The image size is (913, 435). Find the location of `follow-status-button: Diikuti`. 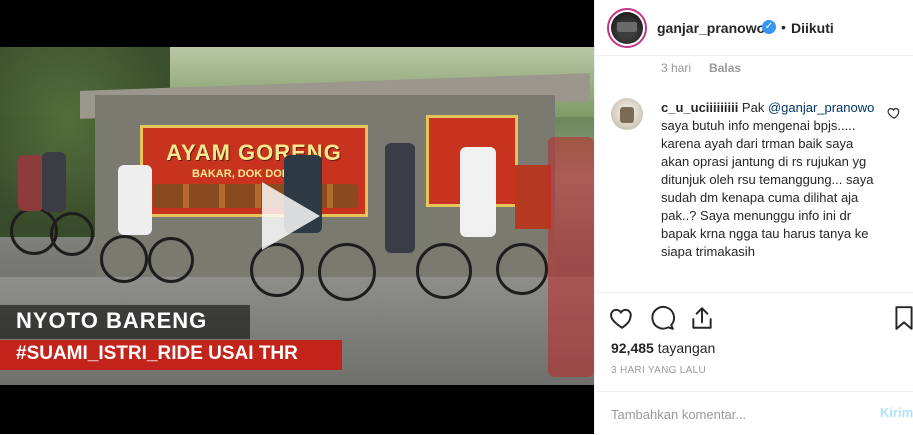

follow-status-button: Diikuti is located at coordinates (812, 28).